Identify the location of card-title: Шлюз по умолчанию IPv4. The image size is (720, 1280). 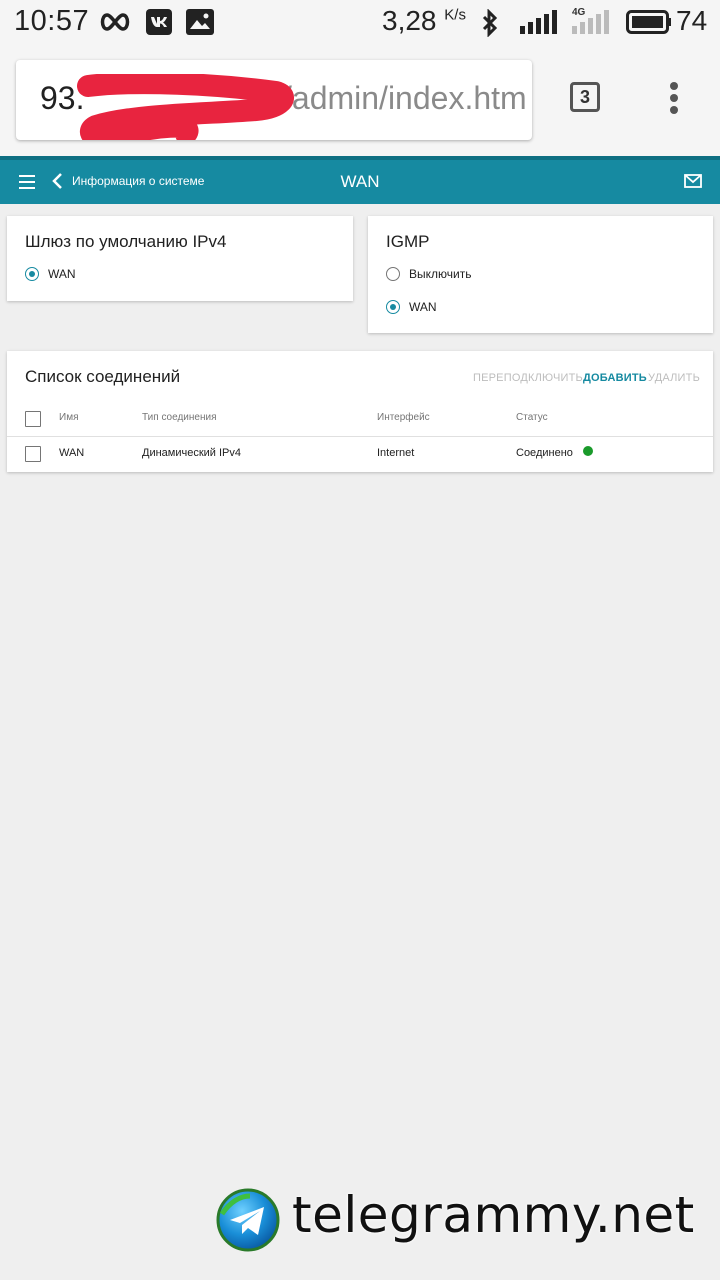
(126, 241).